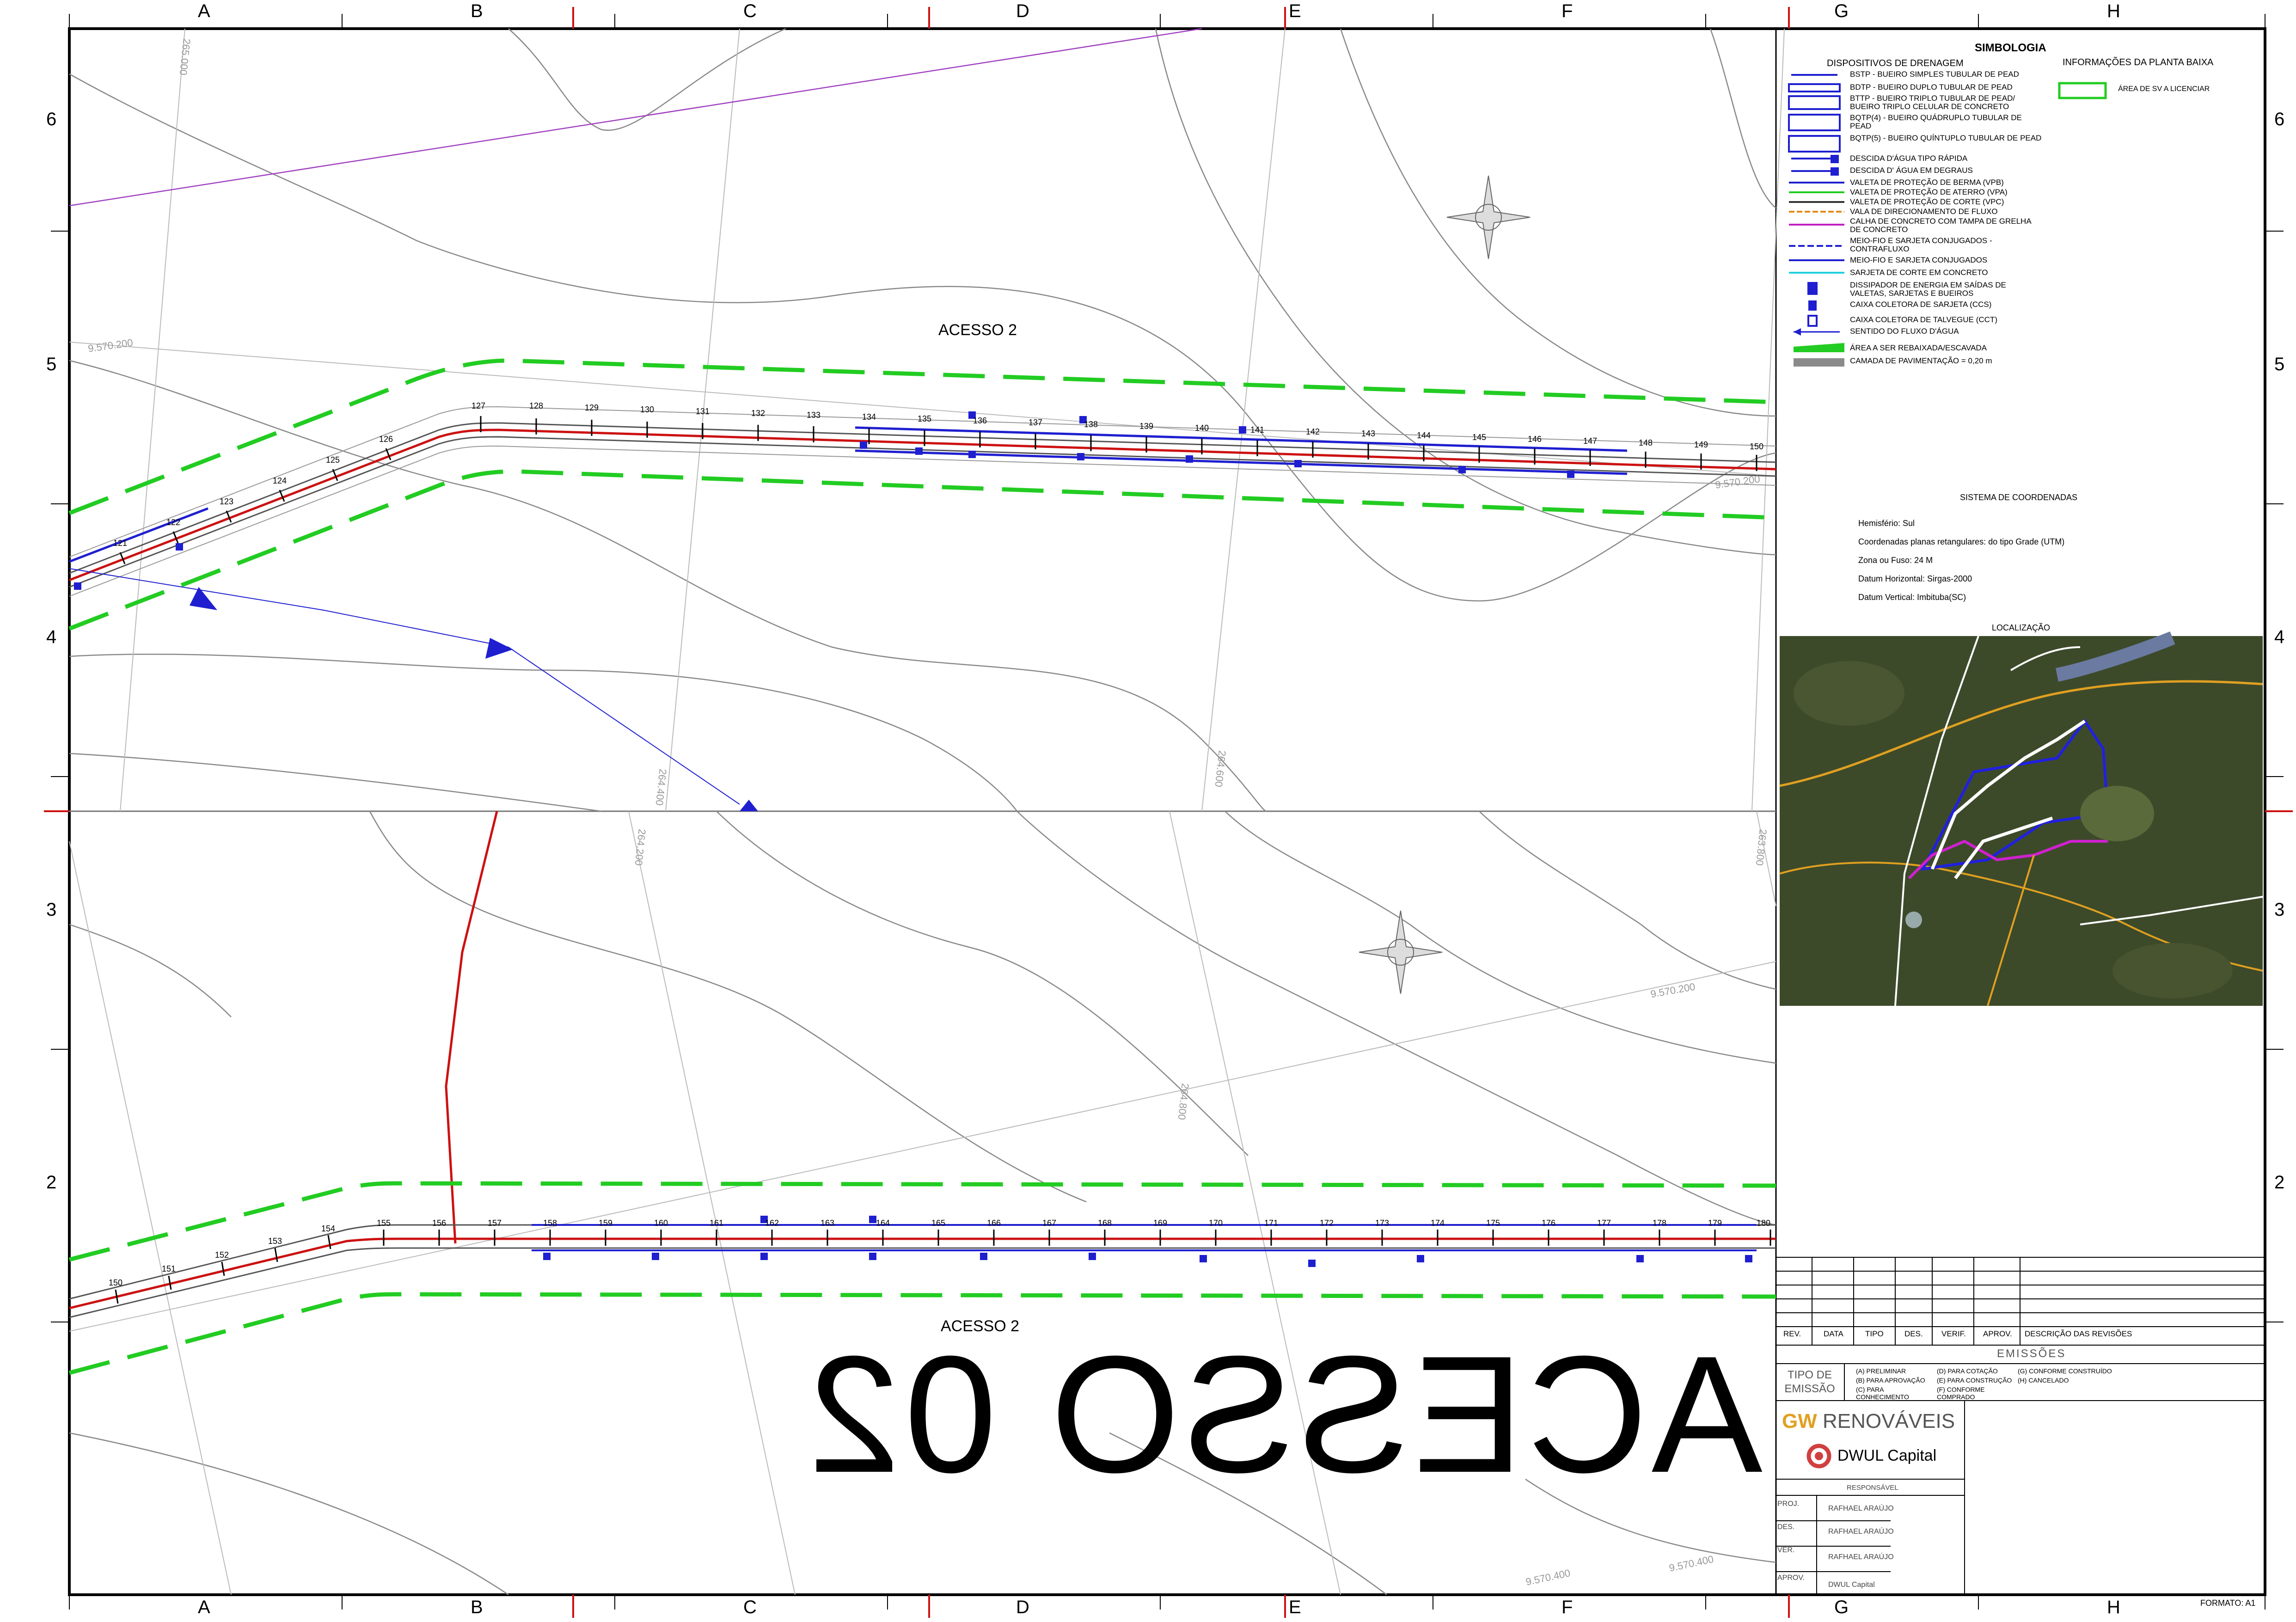  I want to click on emission-option: (G) CONFORME CONSTRUÍDO, so click(2065, 1371).